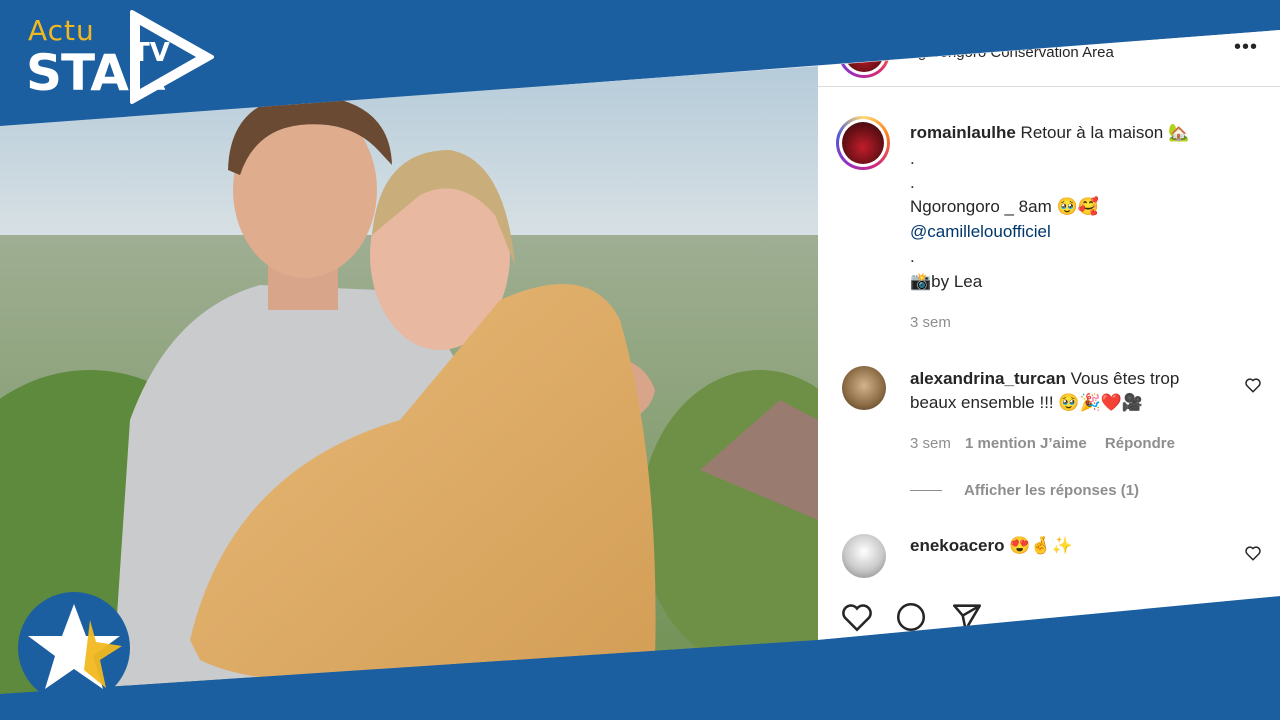 The image size is (1280, 720). Describe the element at coordinates (1027, 402) in the screenshot. I see `comment-line2: beaux ensemble !!! 🥹🎉❤️🎥` at that location.